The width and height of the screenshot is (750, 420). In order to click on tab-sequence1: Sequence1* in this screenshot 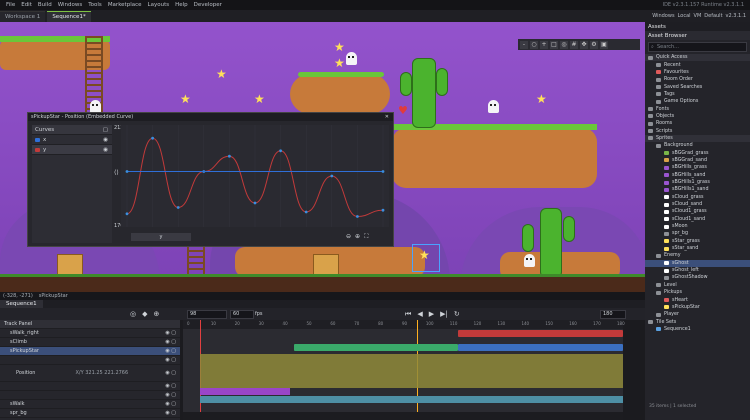, I will do `click(69, 16)`.